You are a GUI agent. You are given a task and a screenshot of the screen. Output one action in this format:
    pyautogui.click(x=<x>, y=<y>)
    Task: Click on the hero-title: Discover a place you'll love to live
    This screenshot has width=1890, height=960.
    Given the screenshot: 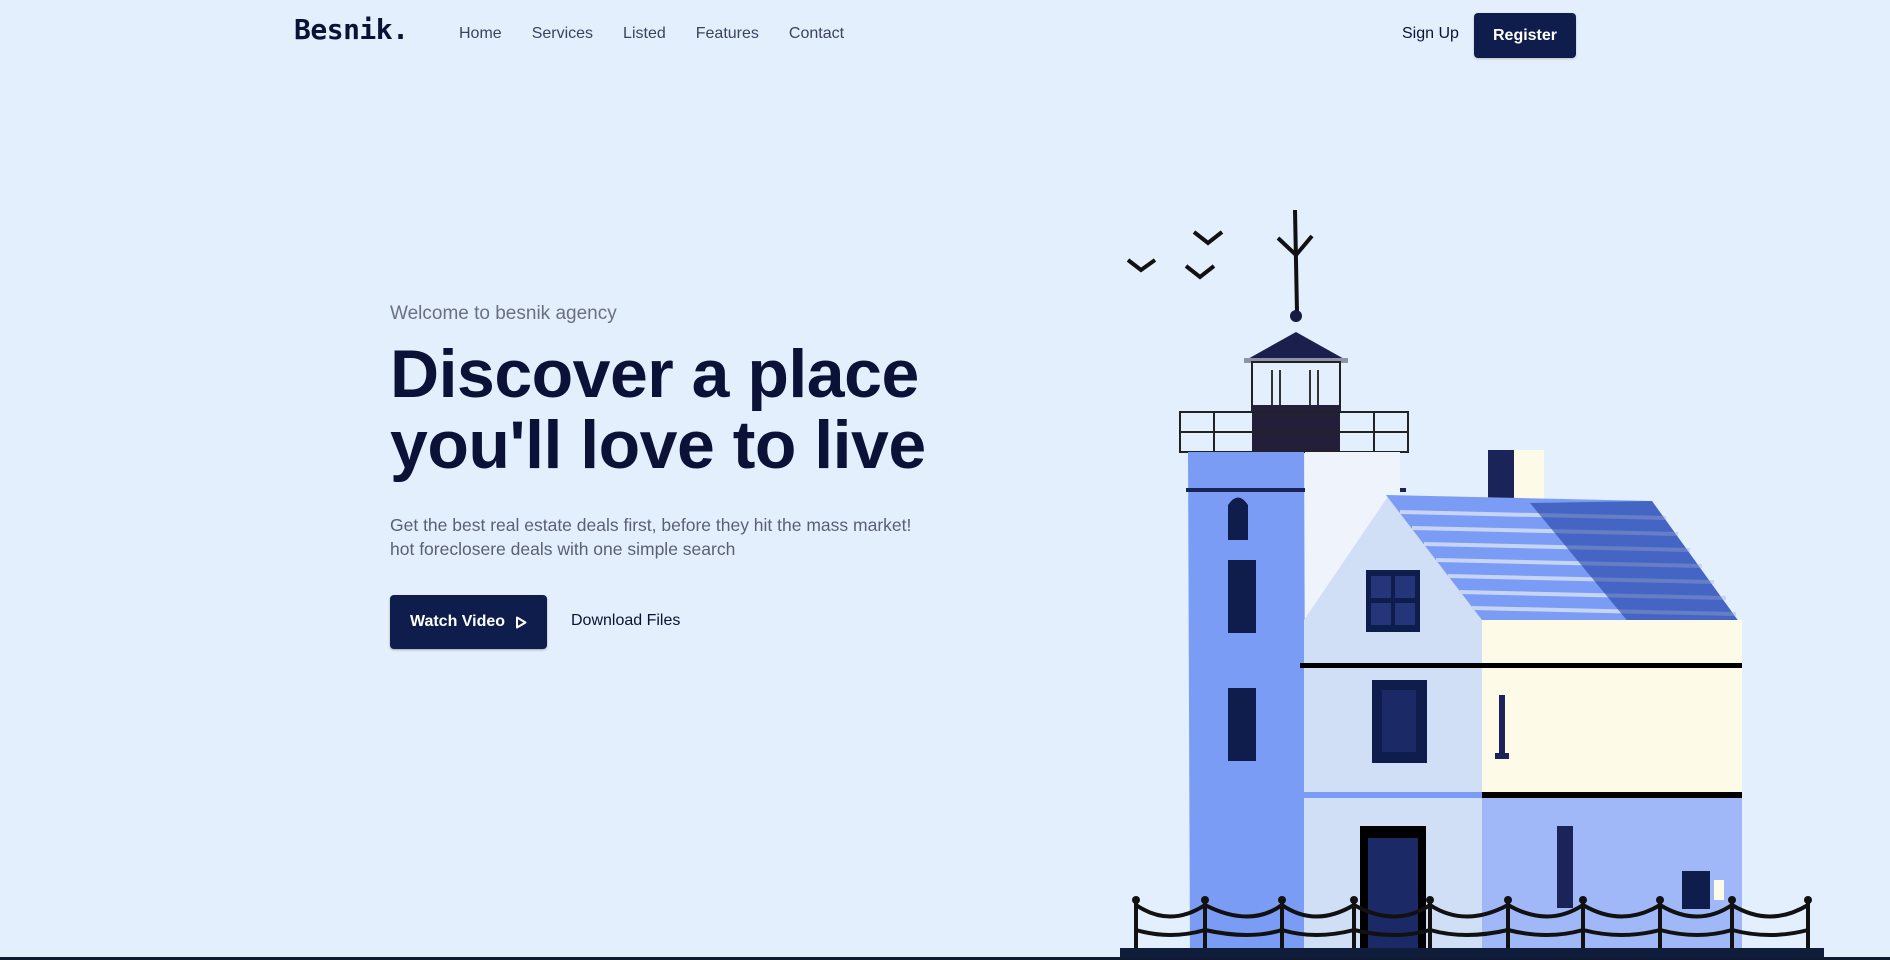 What is the action you would take?
    pyautogui.click(x=690, y=410)
    